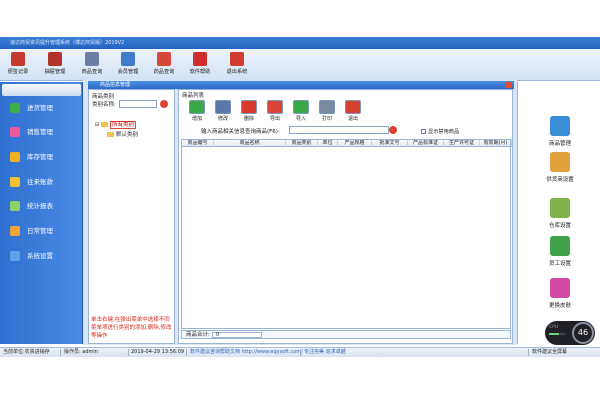 The height and width of the screenshot is (400, 600). What do you see at coordinates (97, 125) in the screenshot?
I see `tree-collapse-icon: ⊟` at bounding box center [97, 125].